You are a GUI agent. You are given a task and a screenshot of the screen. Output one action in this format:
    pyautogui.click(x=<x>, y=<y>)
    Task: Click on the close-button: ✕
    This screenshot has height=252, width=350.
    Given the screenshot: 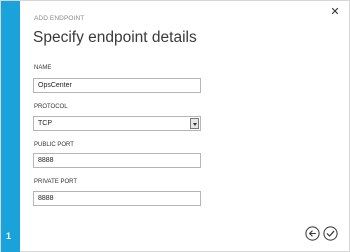 What is the action you would take?
    pyautogui.click(x=335, y=12)
    